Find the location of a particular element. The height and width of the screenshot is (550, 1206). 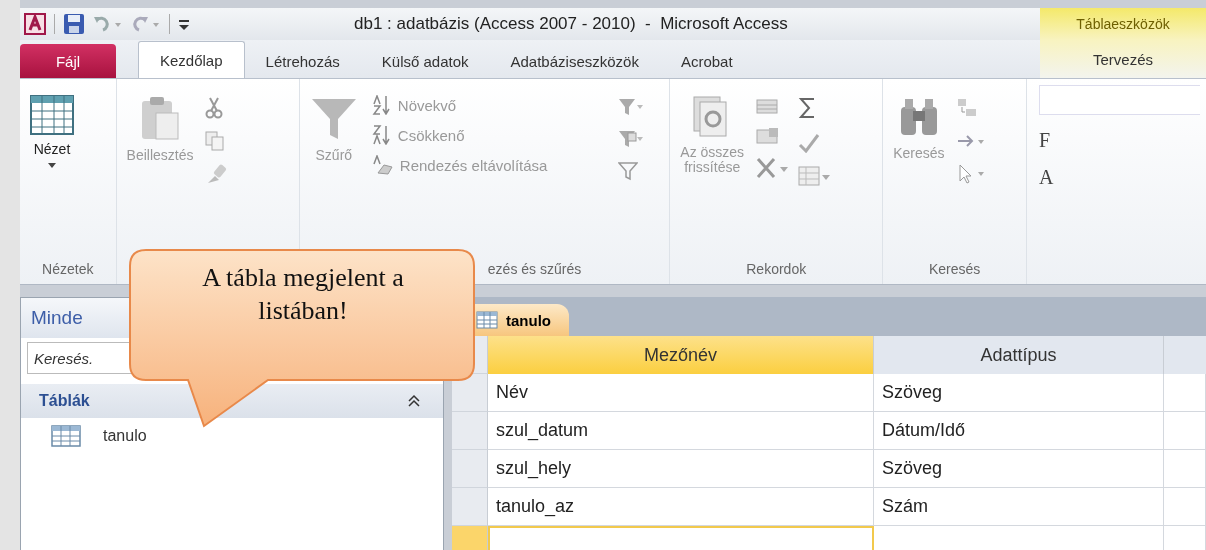

context-title: Táblaeszközök is located at coordinates (1123, 24).